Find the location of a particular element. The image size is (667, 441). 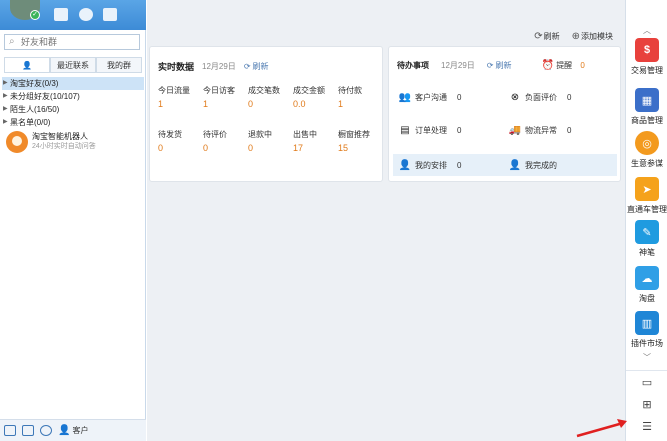

cloud-icon: ☁ is located at coordinates (647, 278).